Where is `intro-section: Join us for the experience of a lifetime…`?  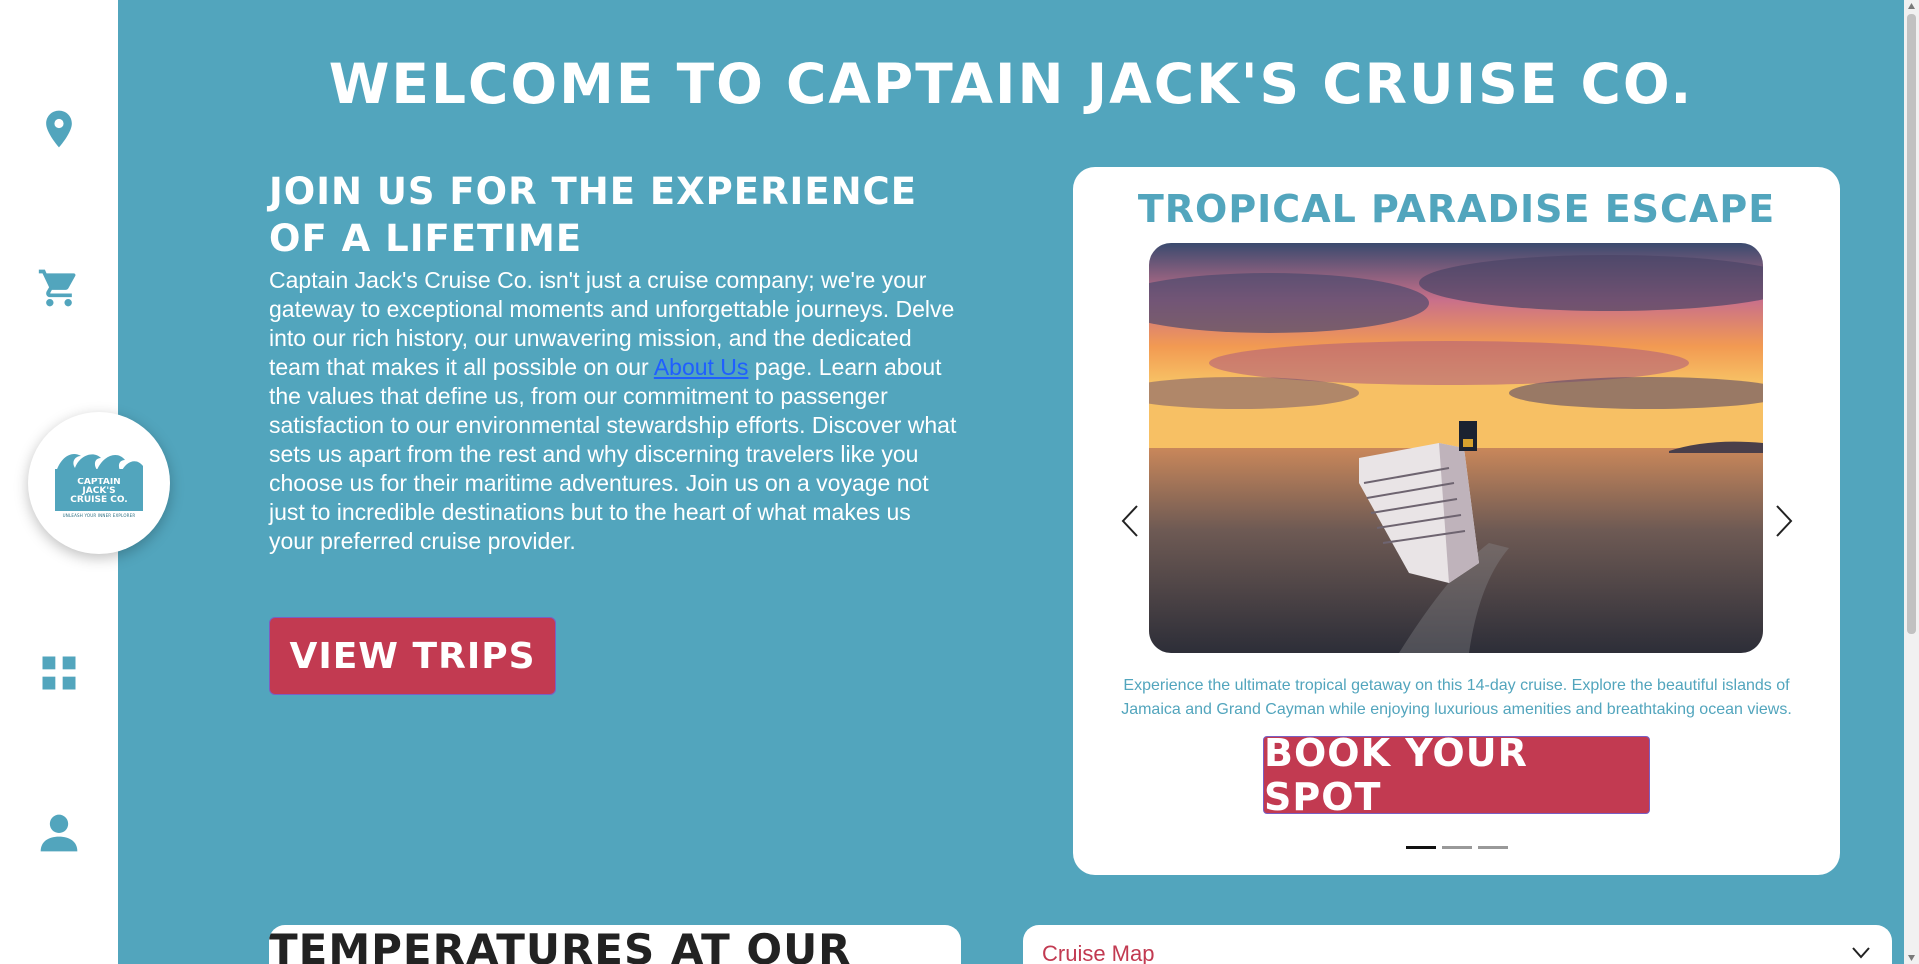
intro-section: Join us for the experience of a lifetime… is located at coordinates (614, 362).